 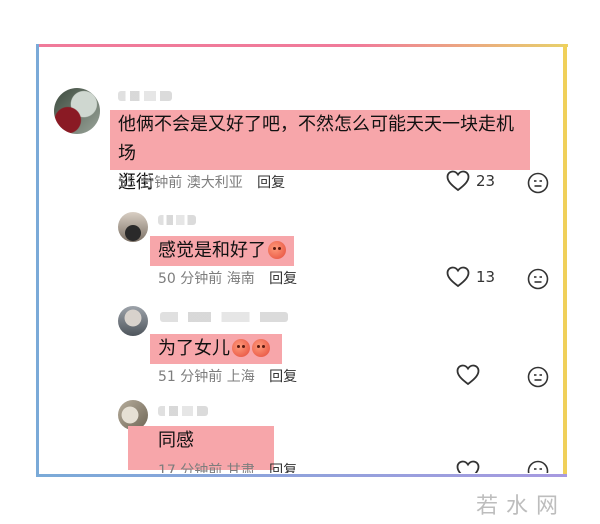 I want to click on comment-text: 感觉是和好了, so click(x=222, y=251).